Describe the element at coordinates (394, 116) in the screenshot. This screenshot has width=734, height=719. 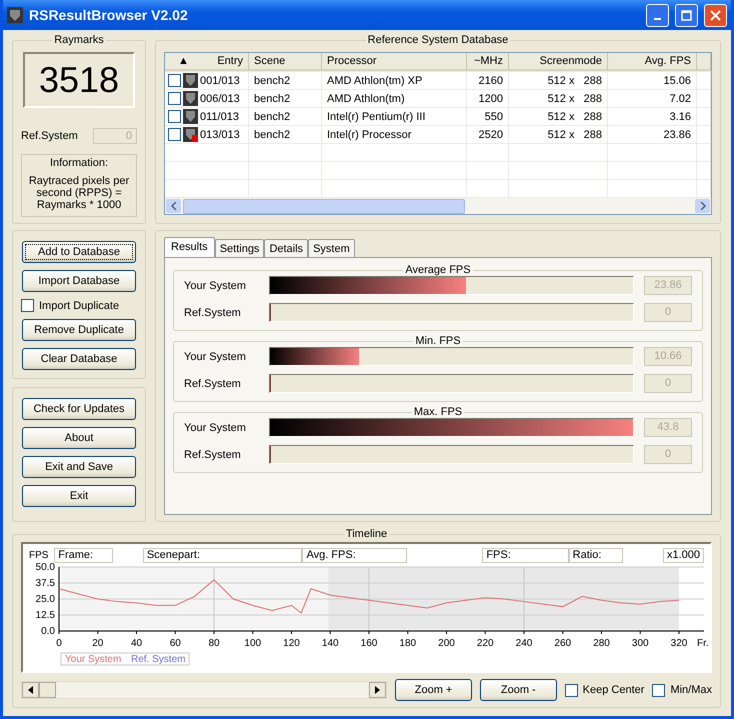
I see `table-cell: Intel(r) Pentium(r) III` at that location.